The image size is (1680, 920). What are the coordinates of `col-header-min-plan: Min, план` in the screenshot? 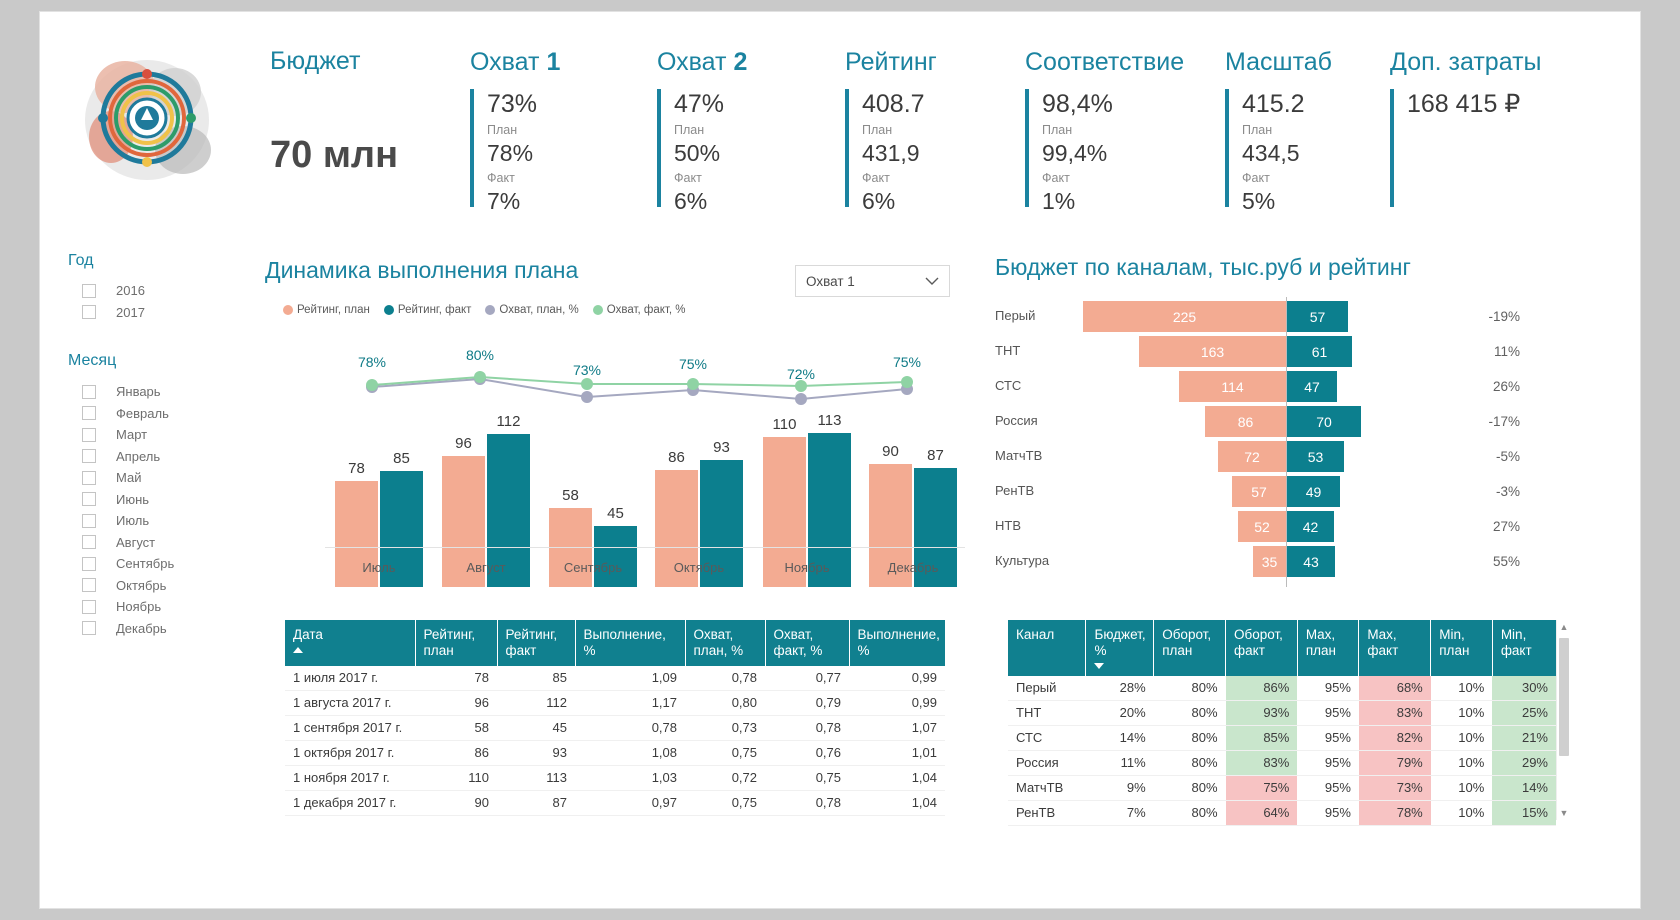 It's located at (1461, 648).